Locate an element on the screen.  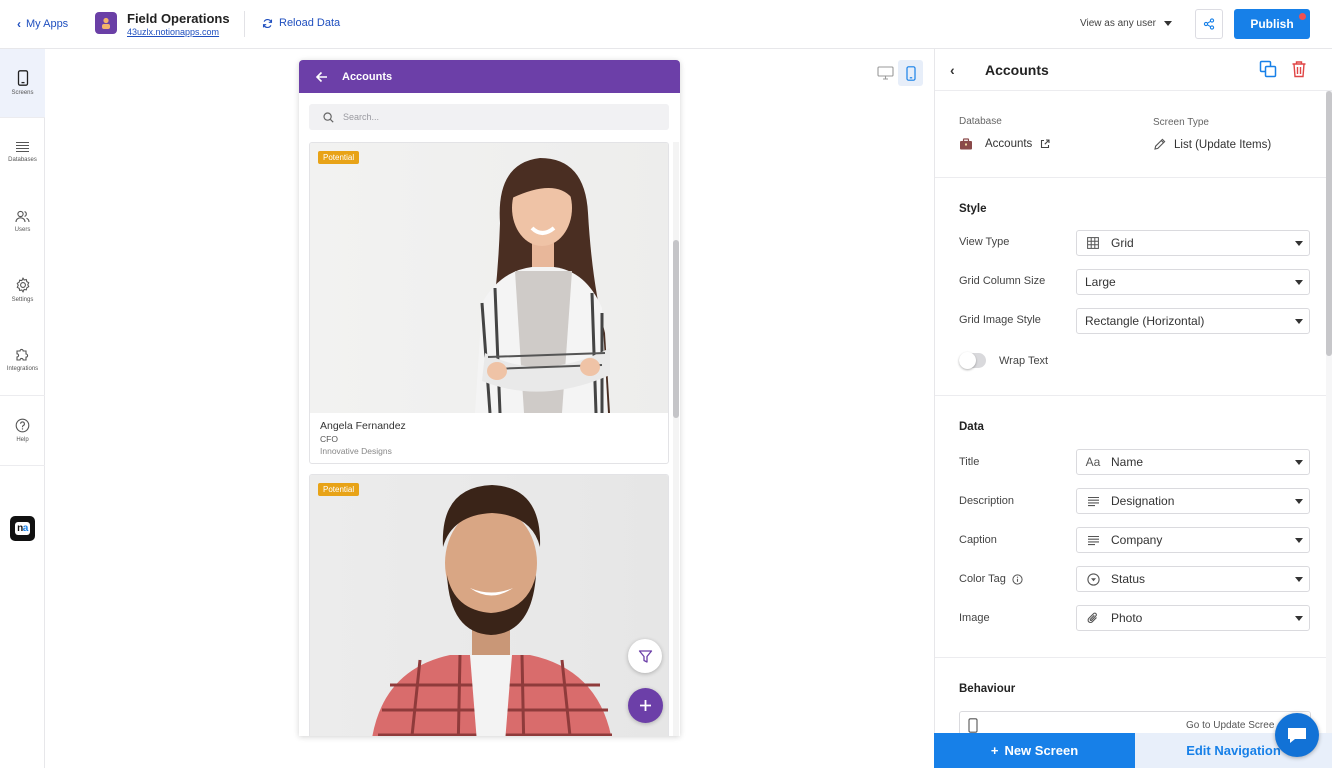
desktop-icon is located at coordinates (885, 73).